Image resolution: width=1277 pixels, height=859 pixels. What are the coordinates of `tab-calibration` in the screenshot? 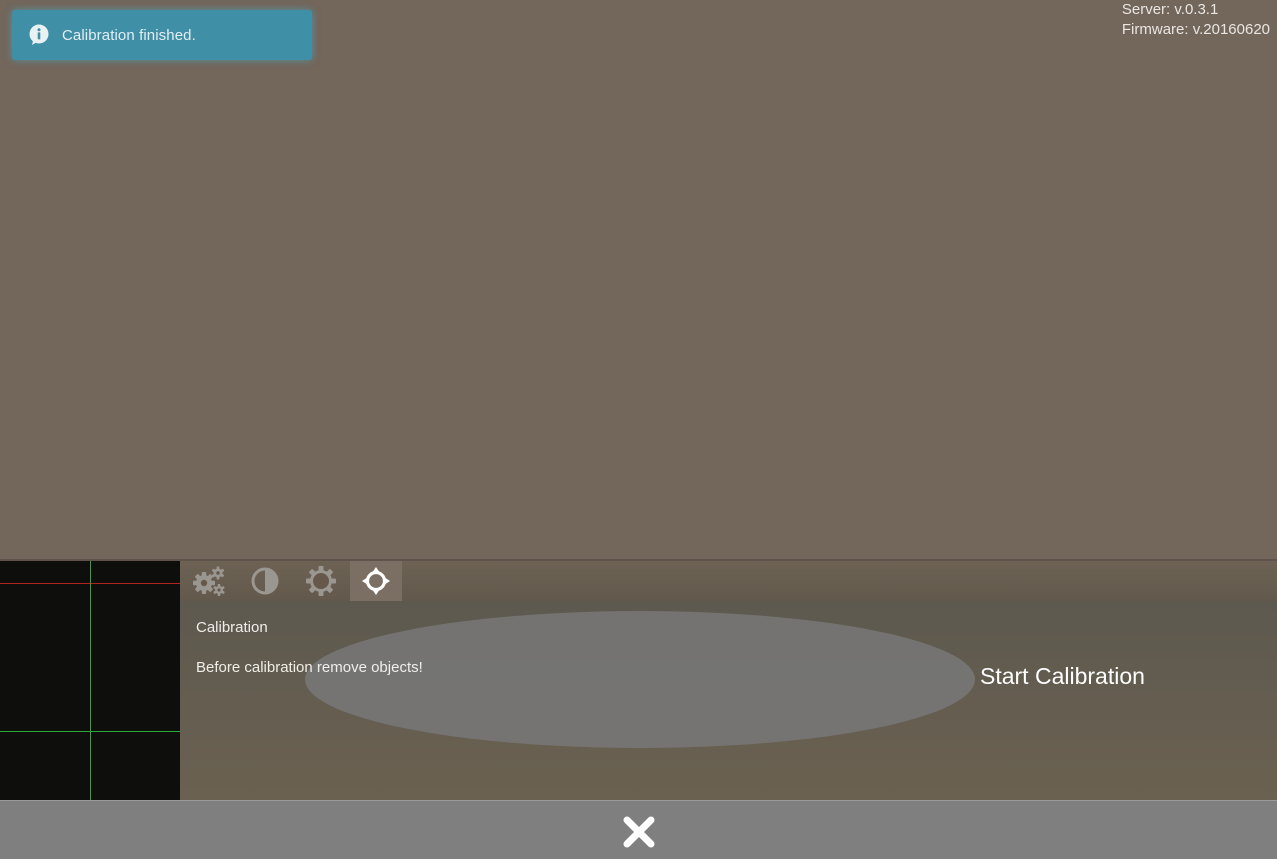 It's located at (376, 581).